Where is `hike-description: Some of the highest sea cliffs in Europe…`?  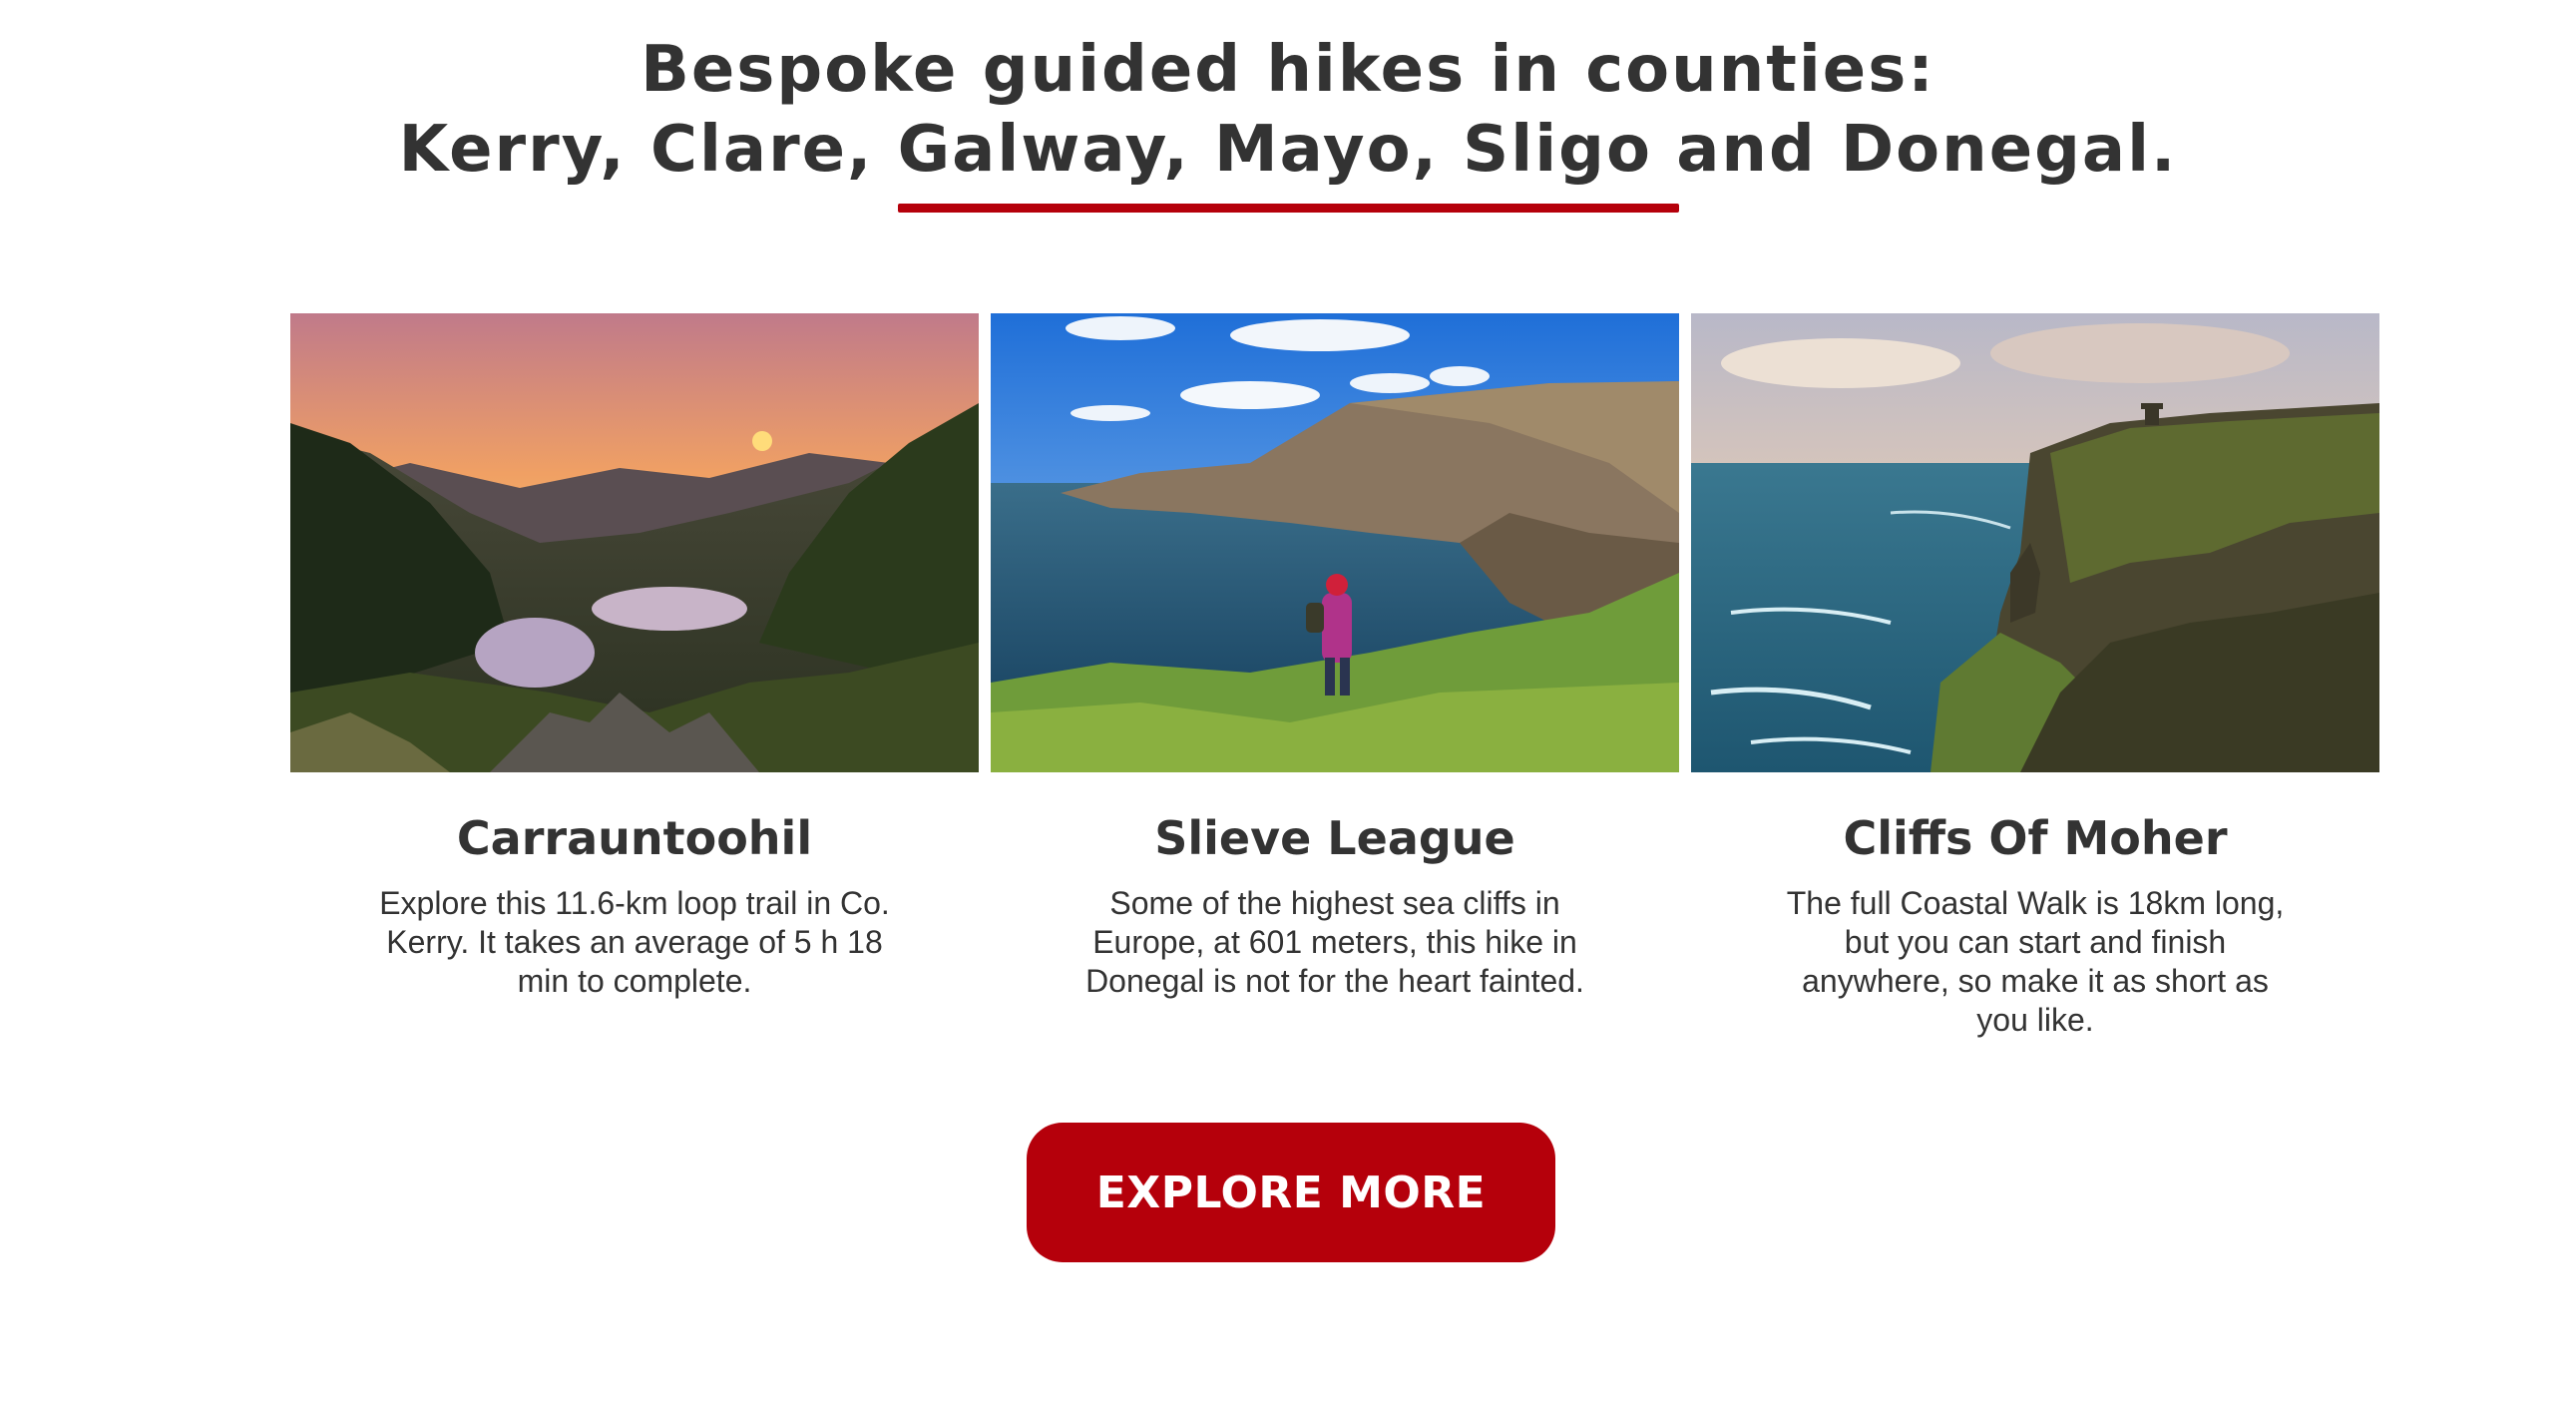 hike-description: Some of the highest sea cliffs in Europe… is located at coordinates (1334, 942).